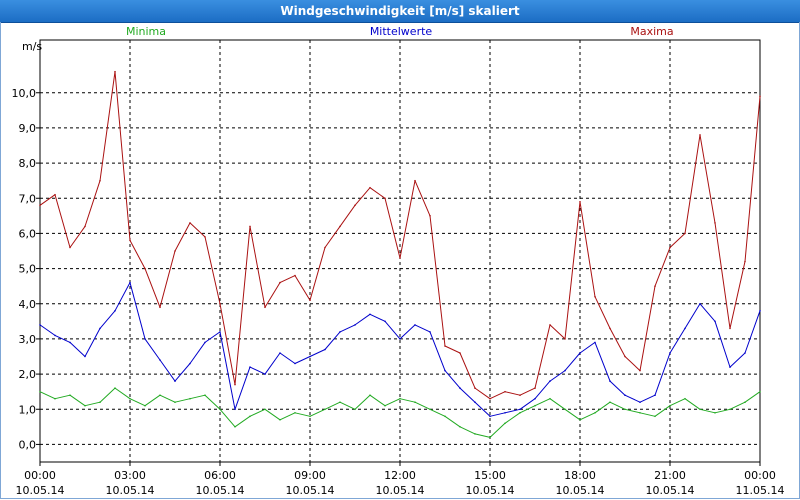 The height and width of the screenshot is (500, 800). What do you see at coordinates (490, 475) in the screenshot?
I see `x-tick-time-label: 15:00` at bounding box center [490, 475].